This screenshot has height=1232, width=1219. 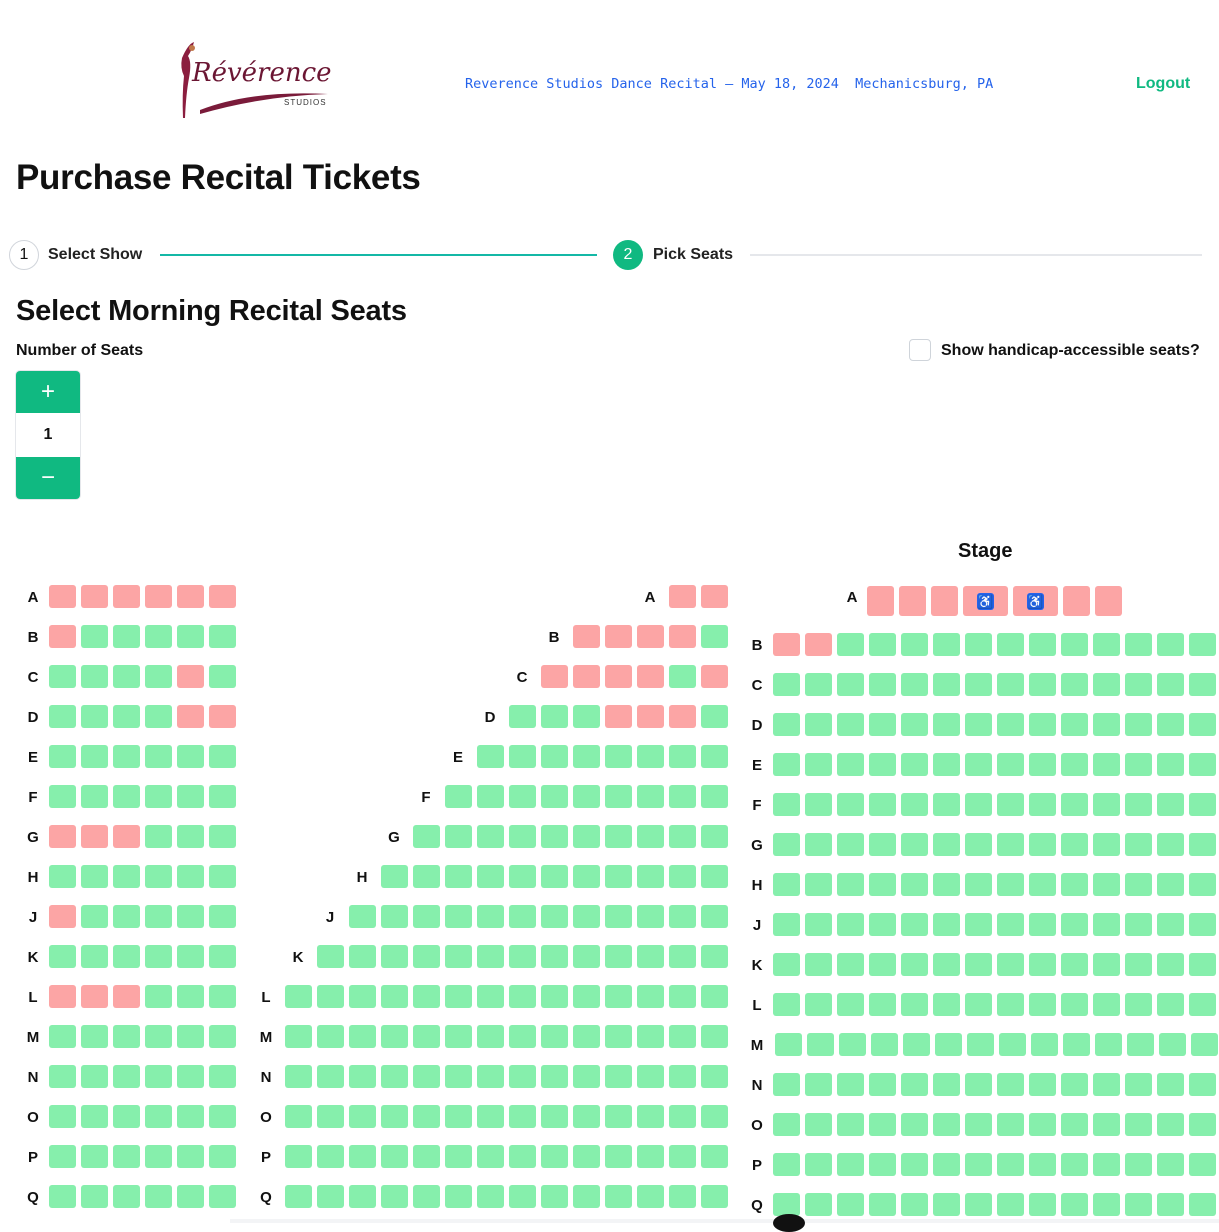 What do you see at coordinates (850, 724) in the screenshot?
I see `seat-right-D3` at bounding box center [850, 724].